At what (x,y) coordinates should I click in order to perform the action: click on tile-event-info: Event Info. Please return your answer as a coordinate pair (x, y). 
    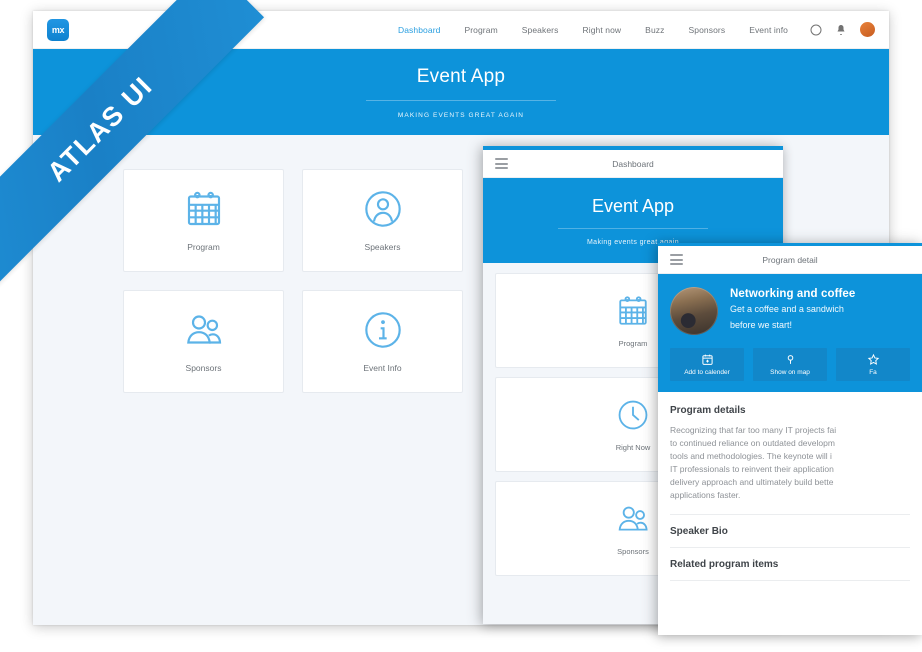
    Looking at the image, I should click on (382, 341).